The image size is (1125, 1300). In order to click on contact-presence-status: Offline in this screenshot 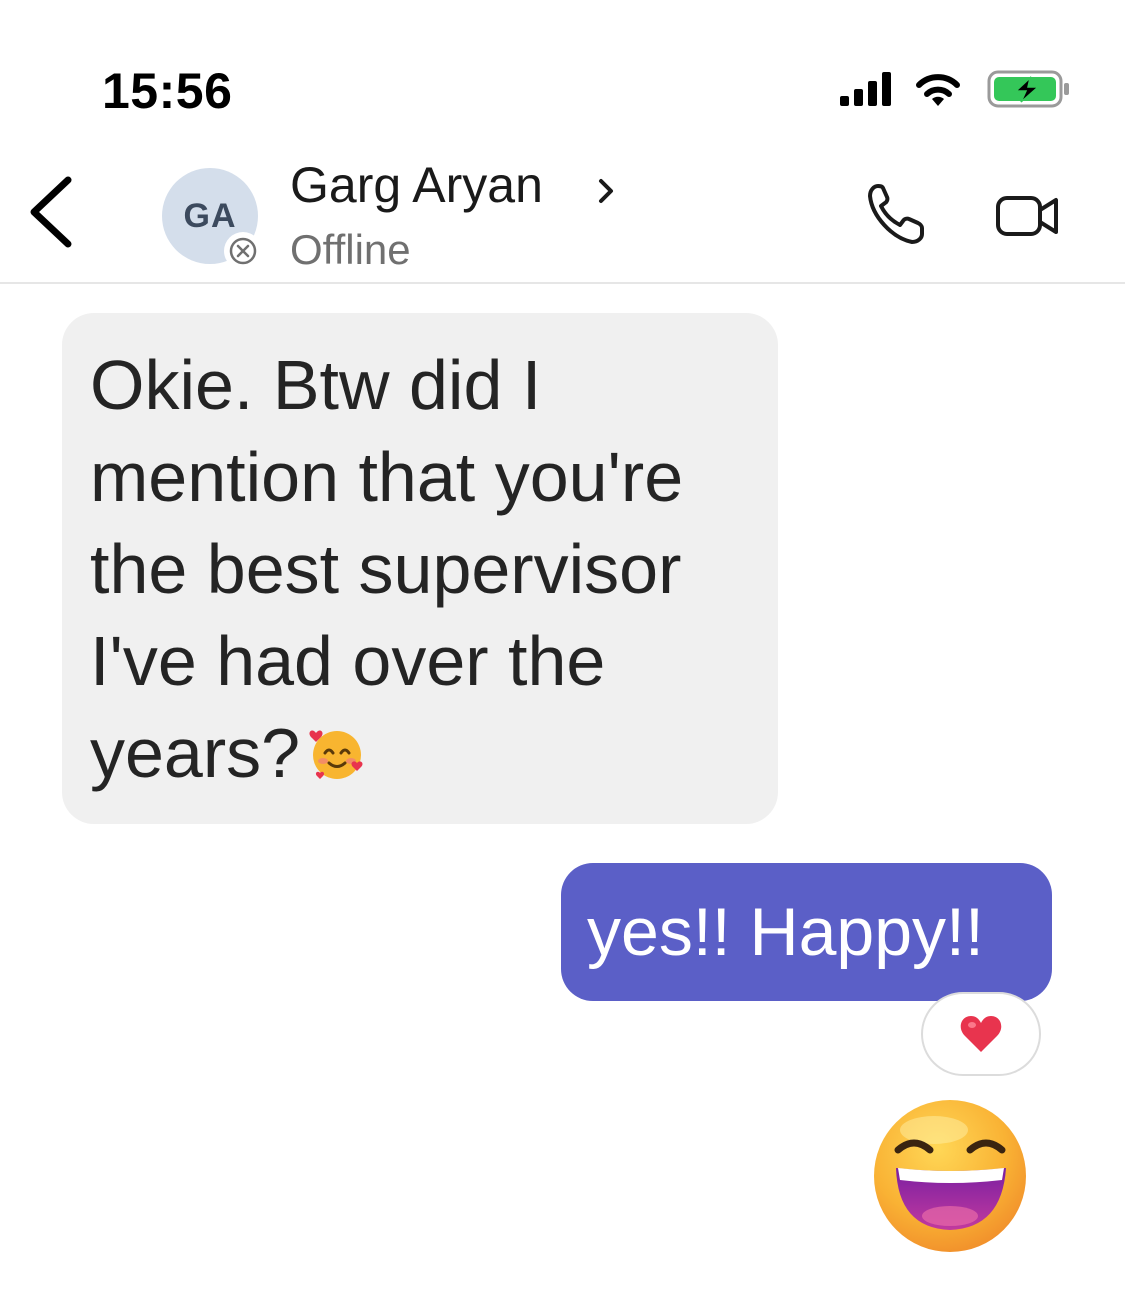, I will do `click(350, 249)`.